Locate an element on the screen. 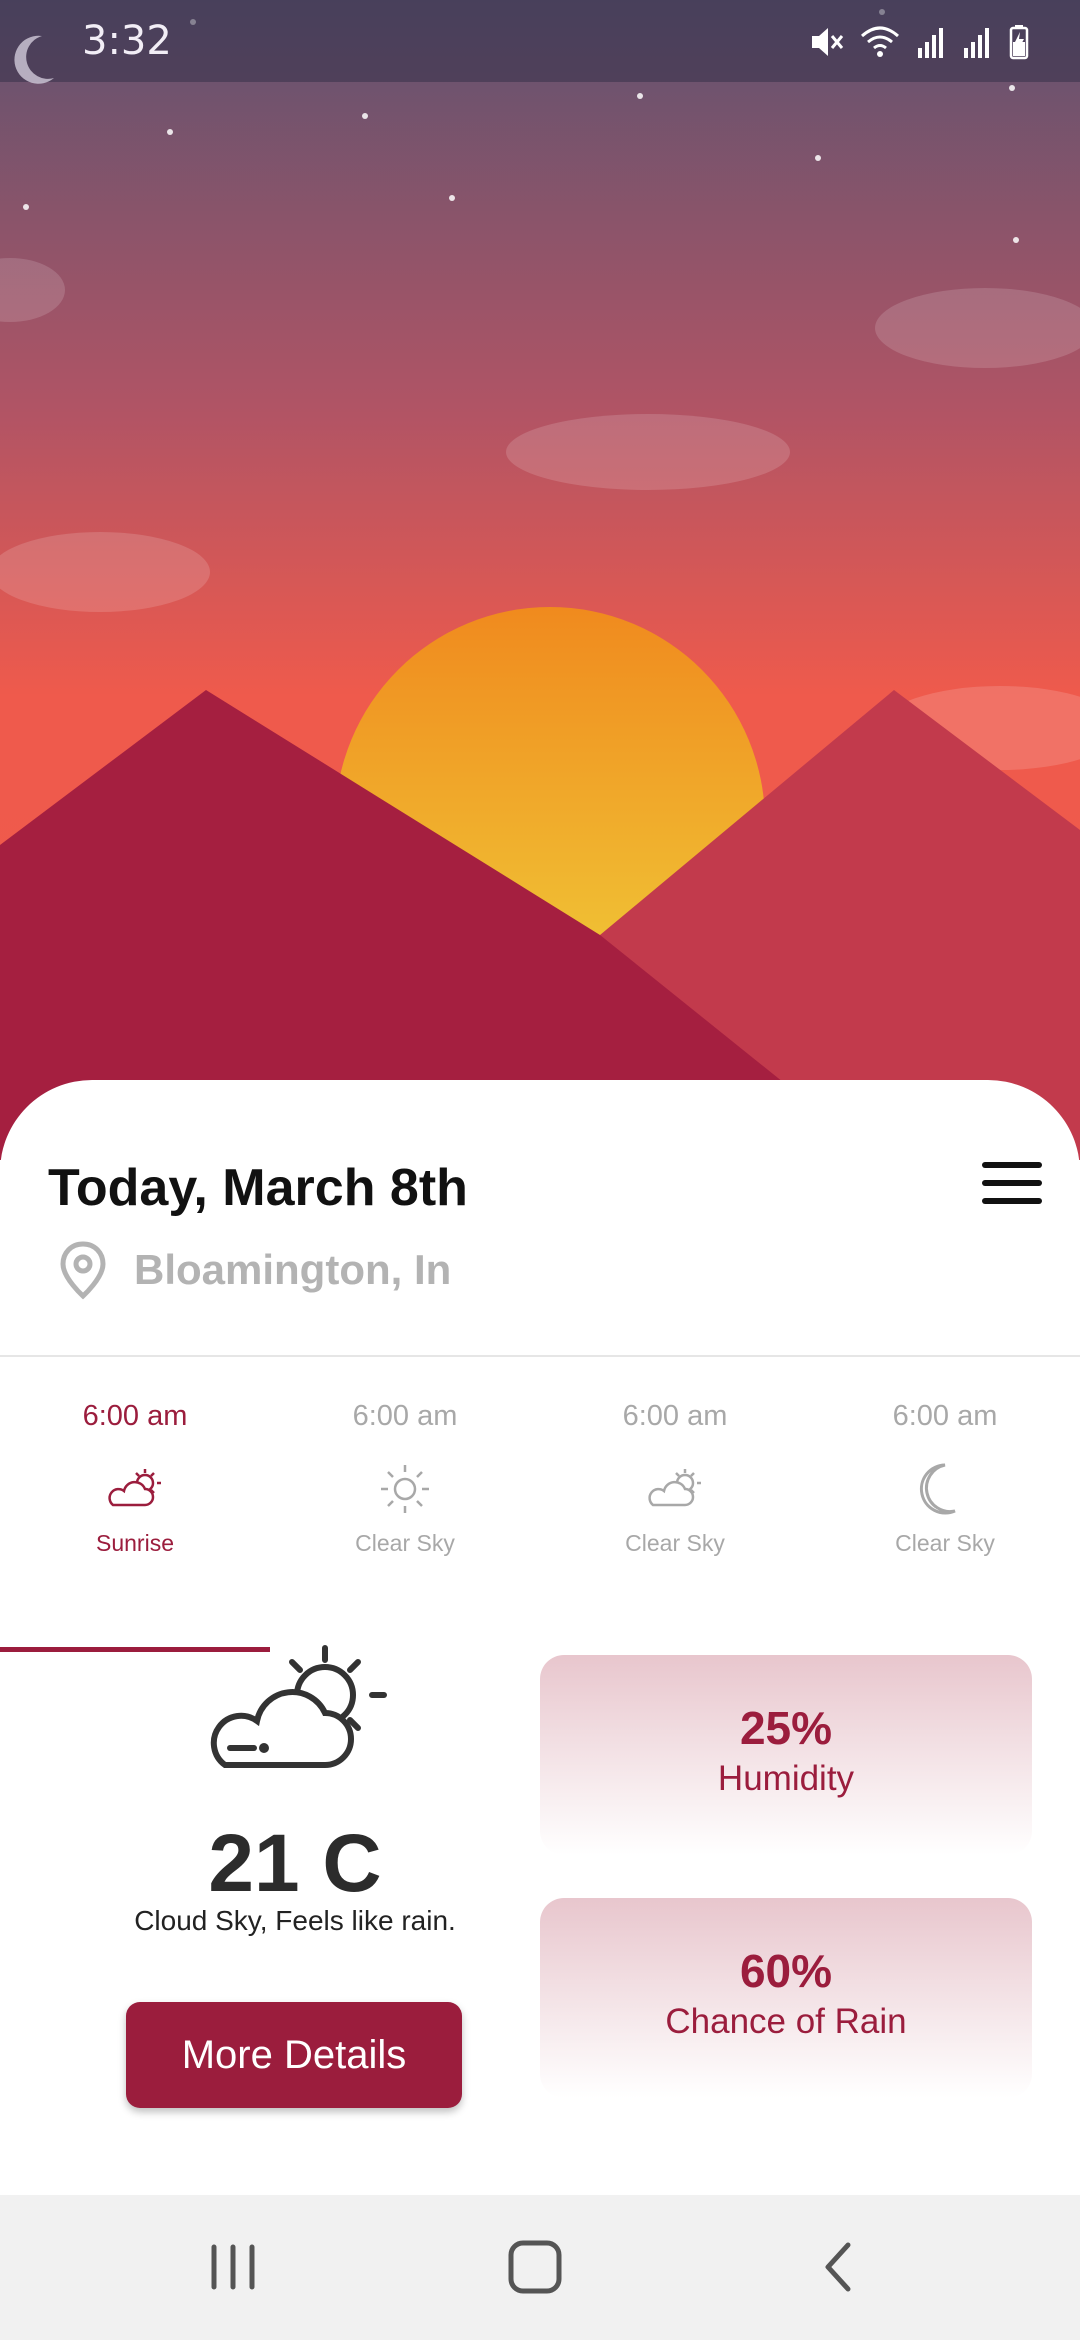  rain-chance-label: Chance of Rain is located at coordinates (786, 2021).